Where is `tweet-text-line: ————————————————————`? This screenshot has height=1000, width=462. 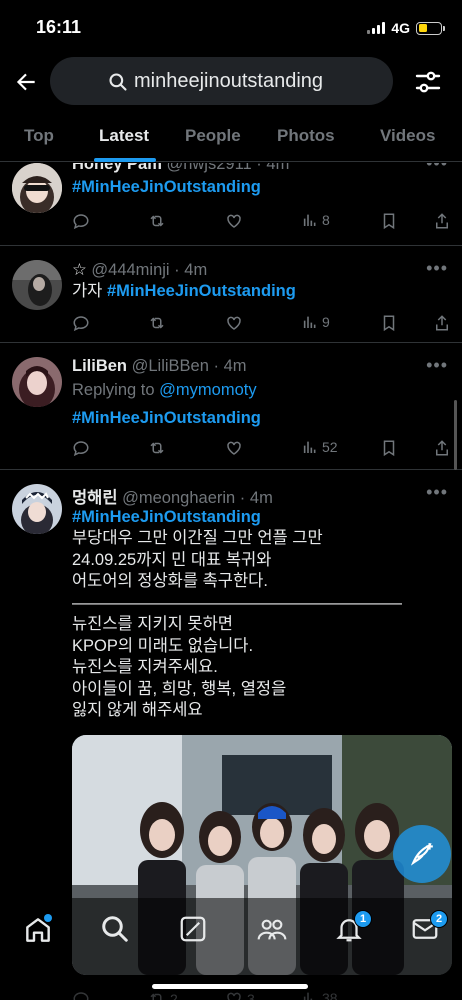 tweet-text-line: ———————————————————— is located at coordinates (237, 603).